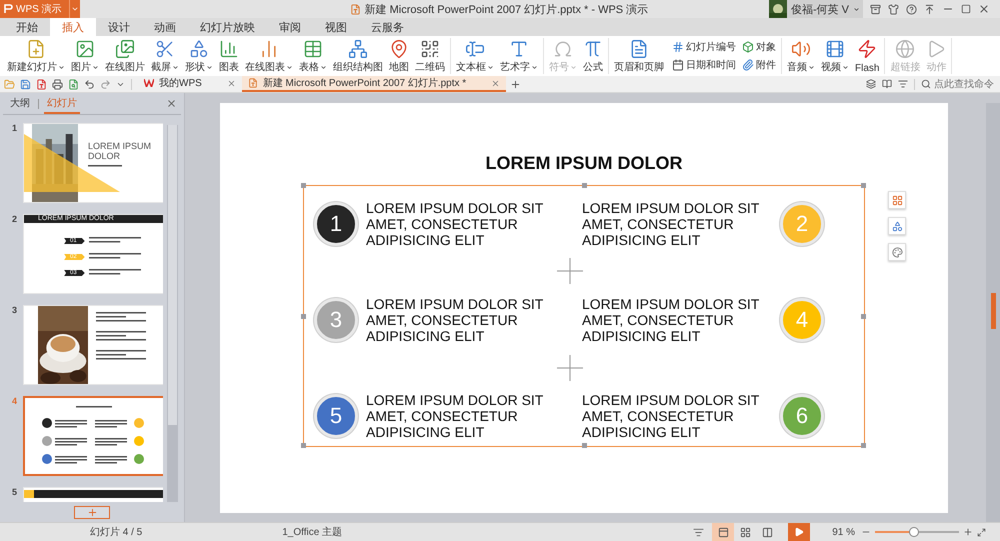 The width and height of the screenshot is (1000, 541). I want to click on notes-icon, so click(698, 532).